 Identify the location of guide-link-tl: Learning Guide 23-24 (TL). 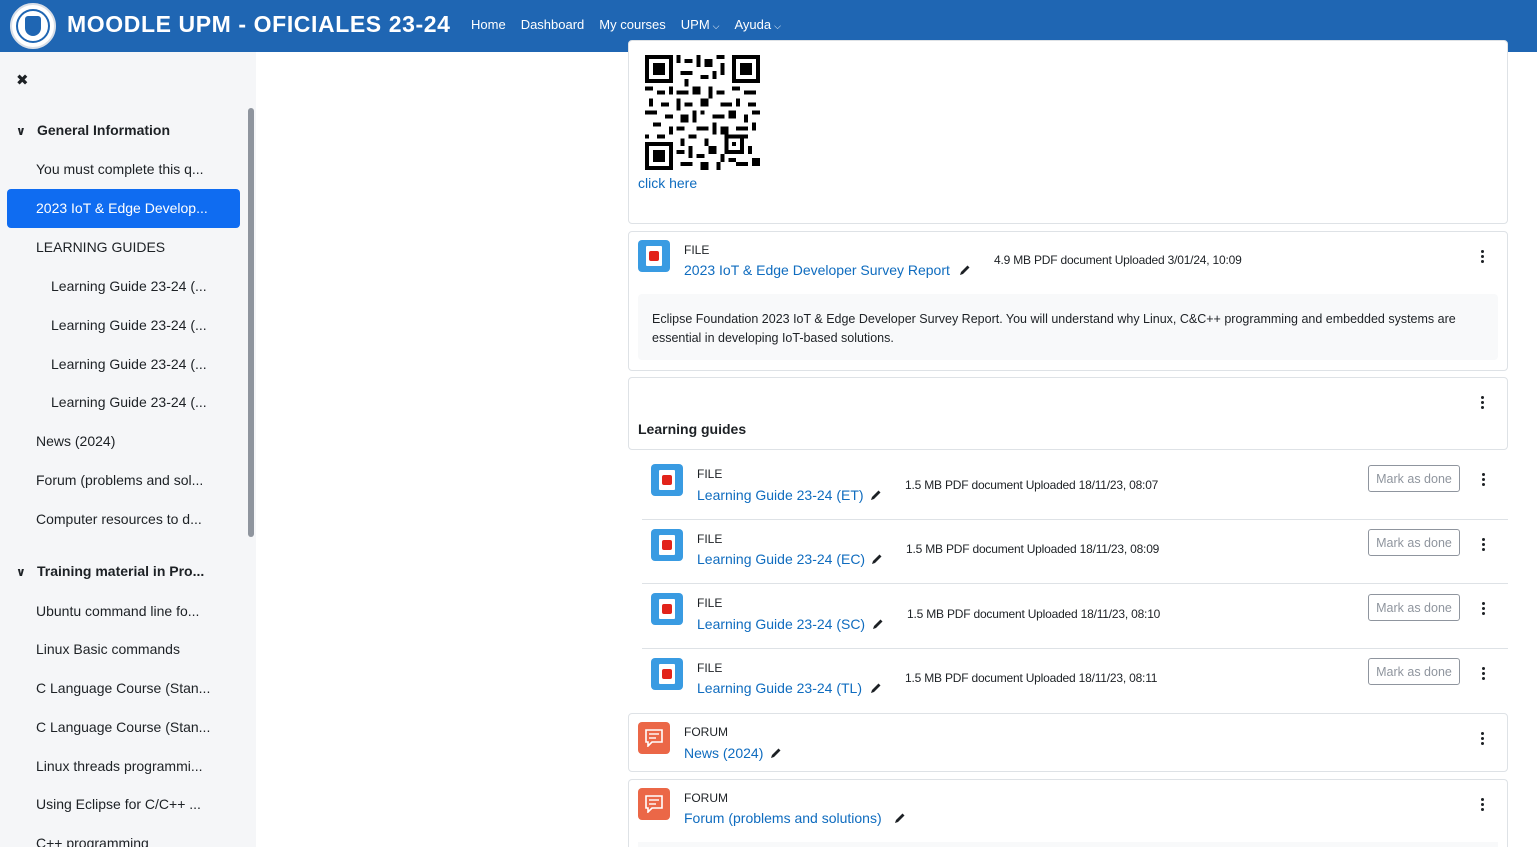
(779, 688).